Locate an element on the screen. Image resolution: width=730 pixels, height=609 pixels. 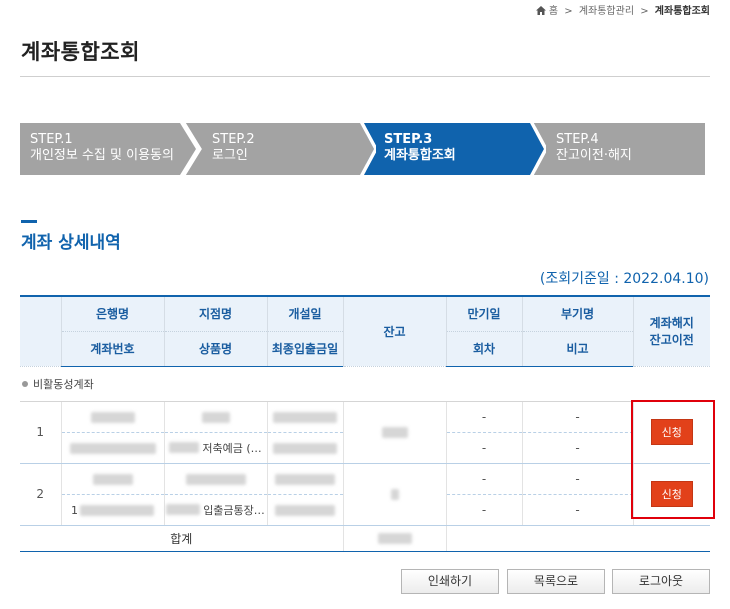
table-row: 2 - - 신청 is located at coordinates (365, 494).